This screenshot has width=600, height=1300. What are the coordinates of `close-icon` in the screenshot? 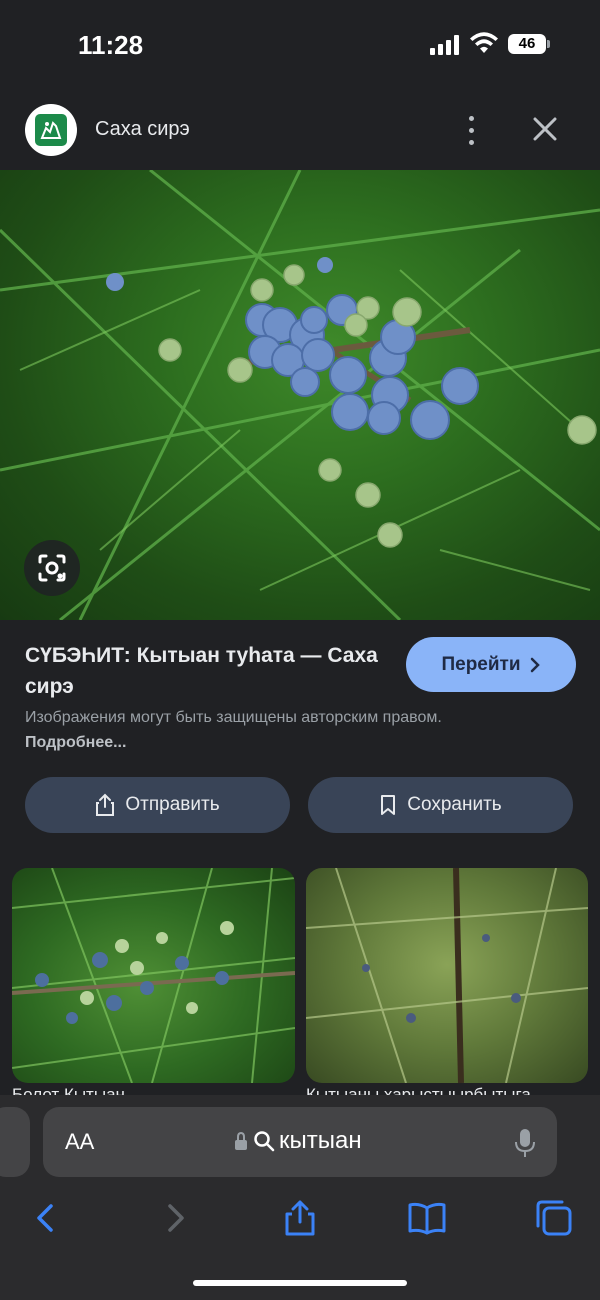 It's located at (545, 129).